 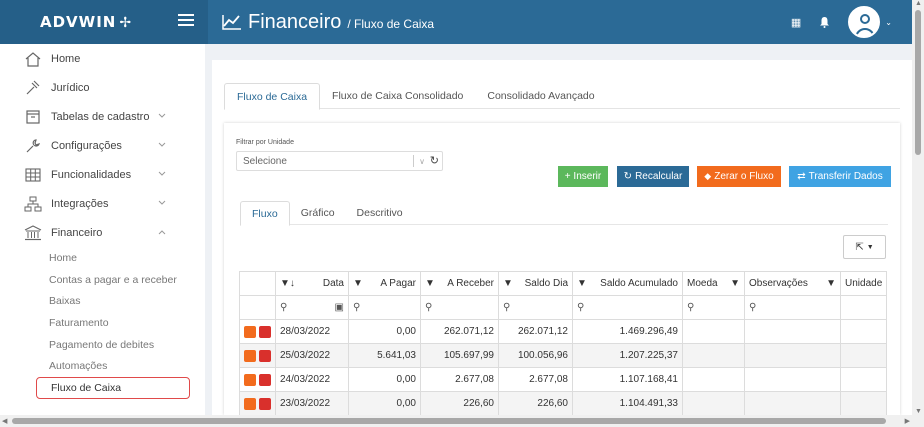 I want to click on tab-descritivo: Descritivo, so click(x=380, y=212).